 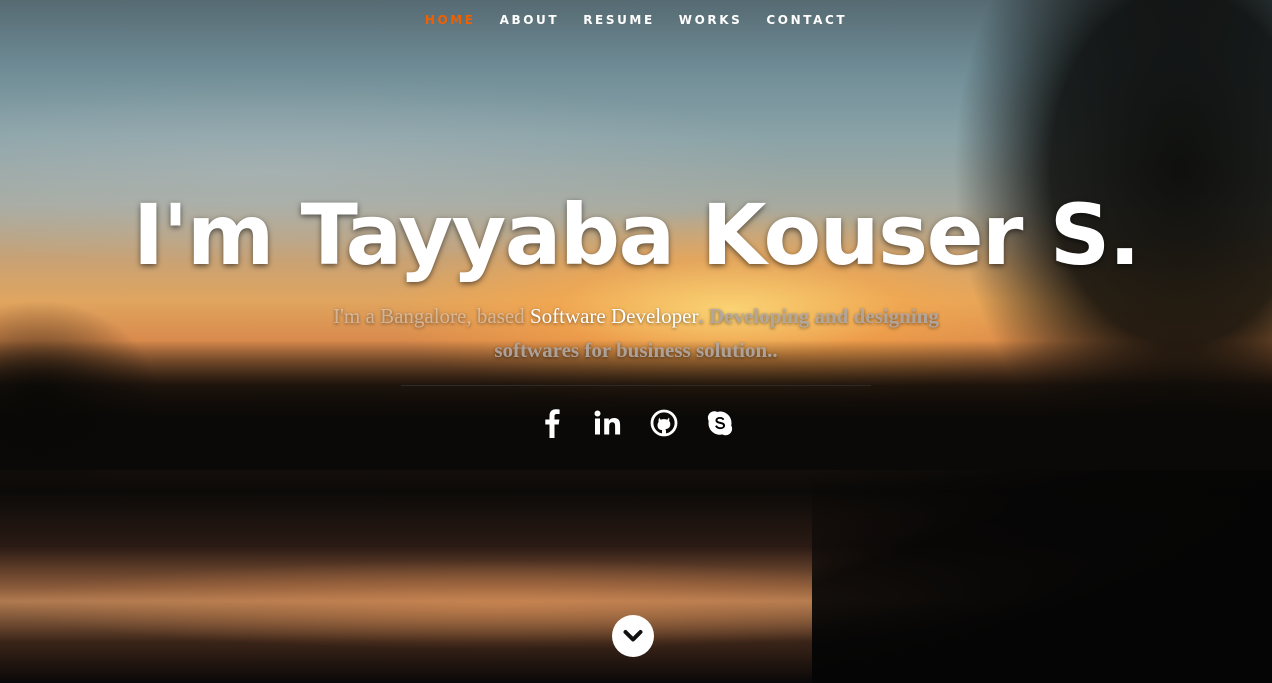 What do you see at coordinates (552, 423) in the screenshot?
I see `facebook-icon` at bounding box center [552, 423].